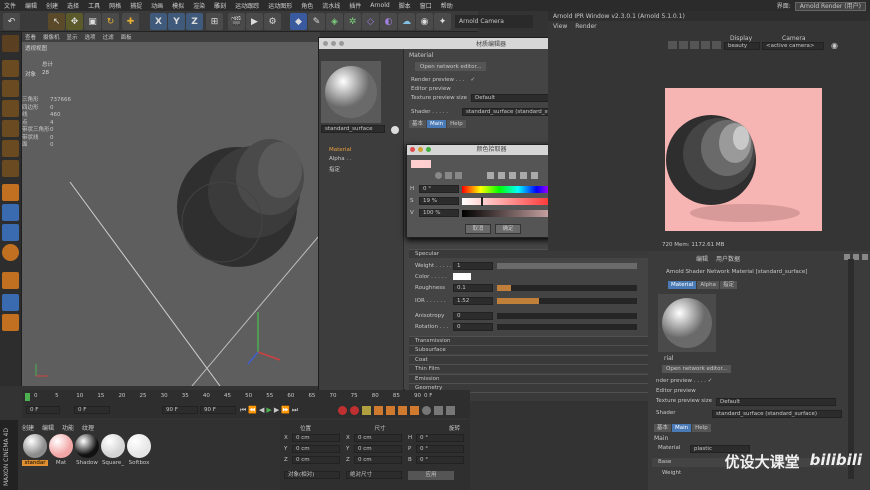  What do you see at coordinates (388, 21) in the screenshot?
I see `deformer-icon: ◐` at bounding box center [388, 21].